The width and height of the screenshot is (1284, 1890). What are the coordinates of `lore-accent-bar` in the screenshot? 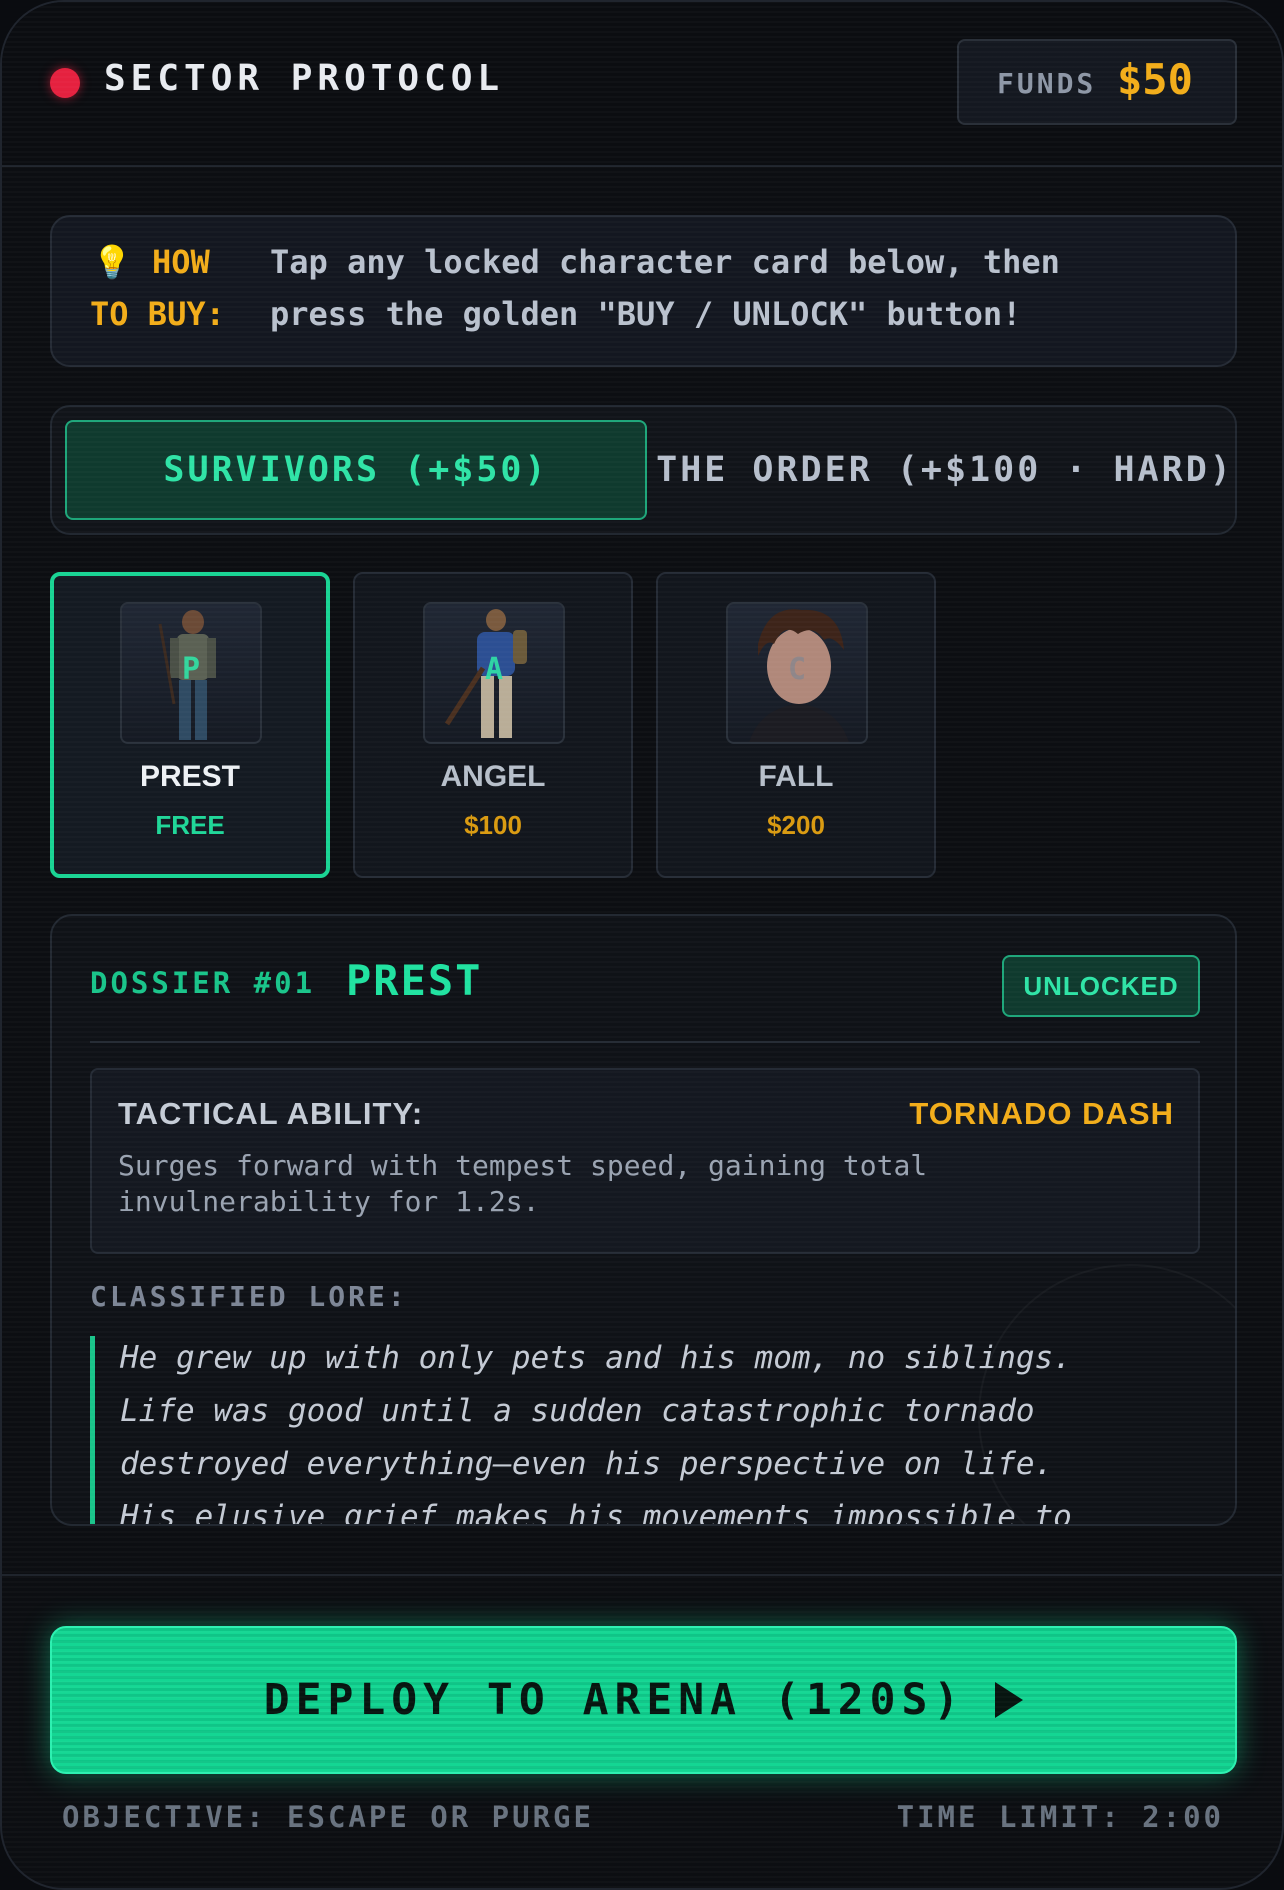 It's located at (92, 1430).